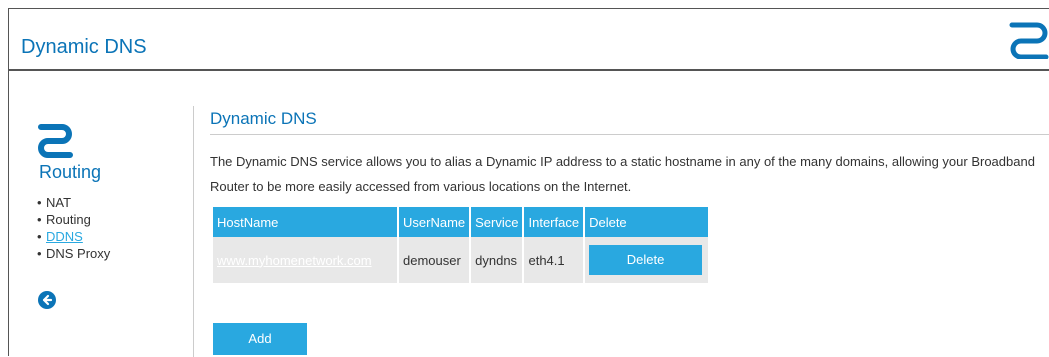 The image size is (1049, 357). Describe the element at coordinates (55, 141) in the screenshot. I see `routing-logo-icon` at that location.